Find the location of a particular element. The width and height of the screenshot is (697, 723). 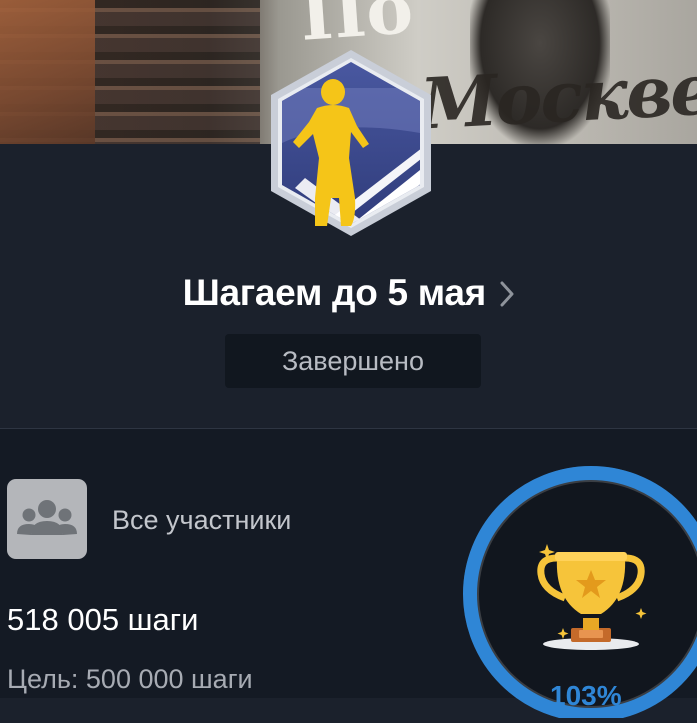

steps-total: 518 005 шаги is located at coordinates (103, 619).